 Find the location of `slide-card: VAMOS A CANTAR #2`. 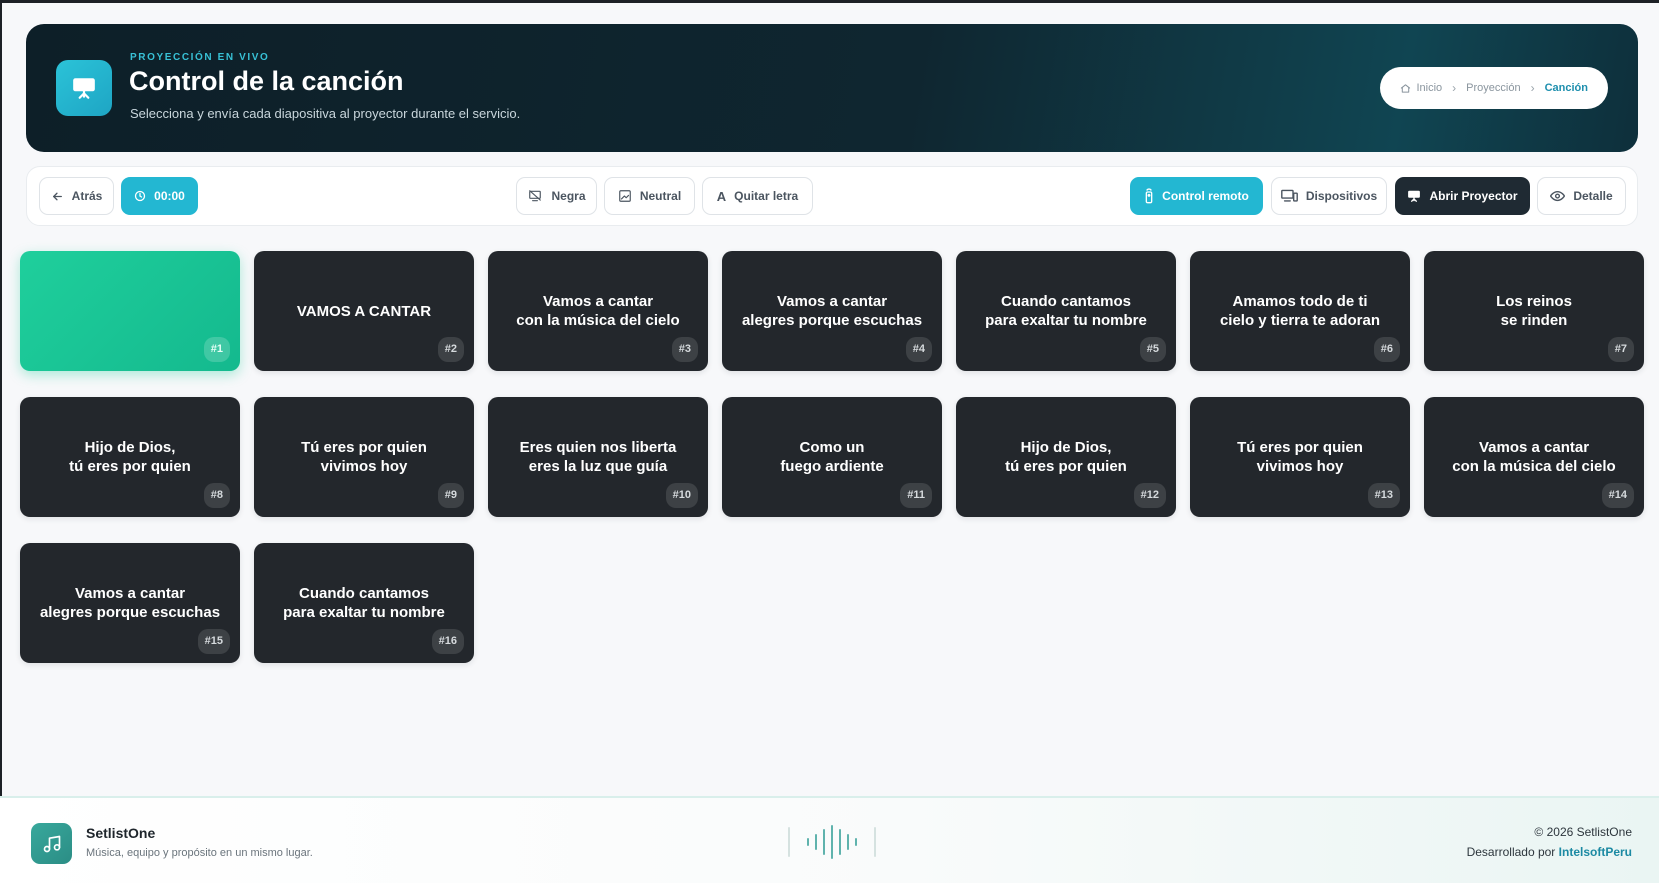

slide-card: VAMOS A CANTAR #2 is located at coordinates (364, 311).